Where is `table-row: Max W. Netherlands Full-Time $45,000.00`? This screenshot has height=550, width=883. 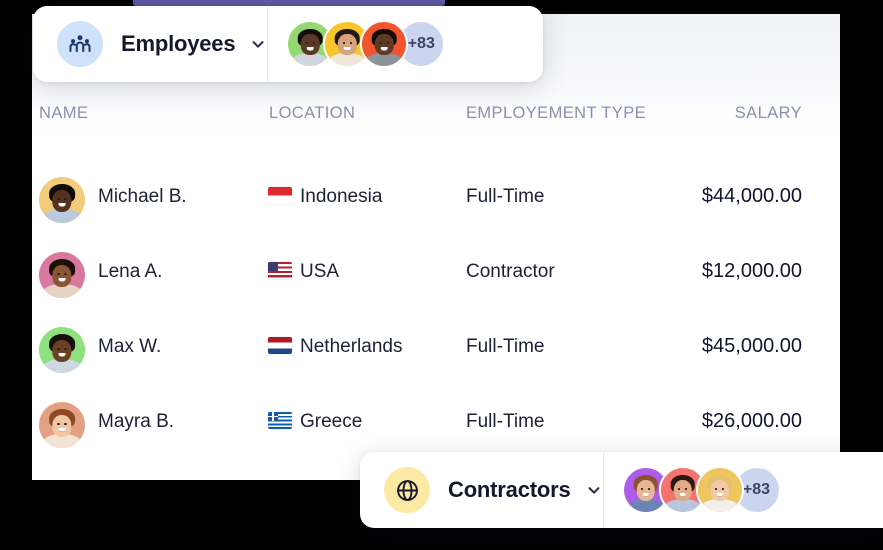
table-row: Max W. Netherlands Full-Time $45,000.00 is located at coordinates (436, 351).